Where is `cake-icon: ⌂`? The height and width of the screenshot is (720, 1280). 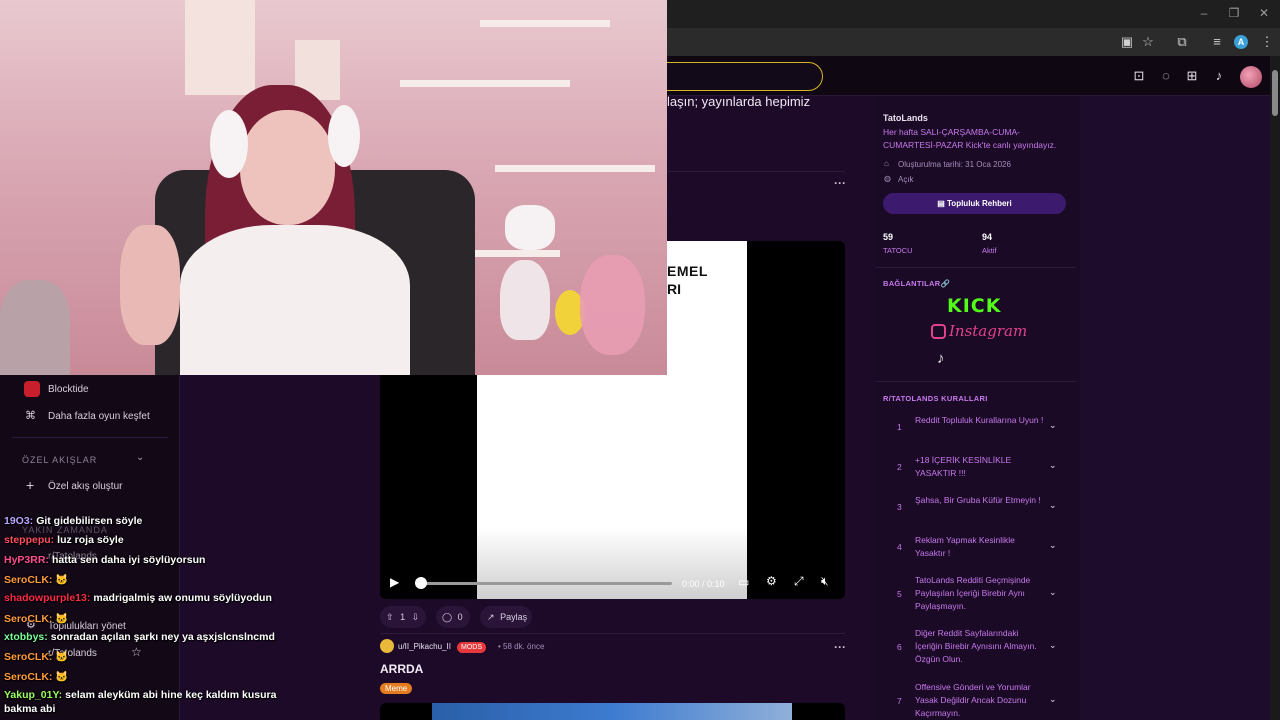
cake-icon: ⌂ is located at coordinates (886, 163).